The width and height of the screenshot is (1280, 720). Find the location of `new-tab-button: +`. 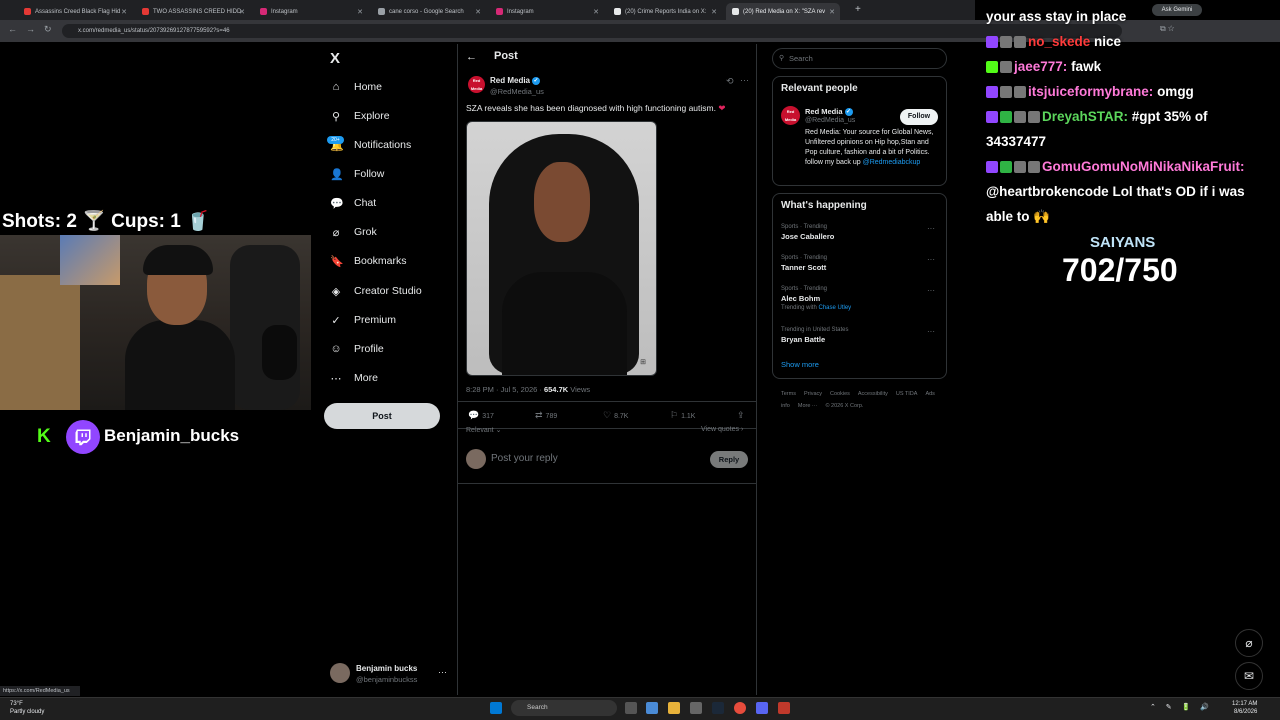

new-tab-button: + is located at coordinates (858, 9).